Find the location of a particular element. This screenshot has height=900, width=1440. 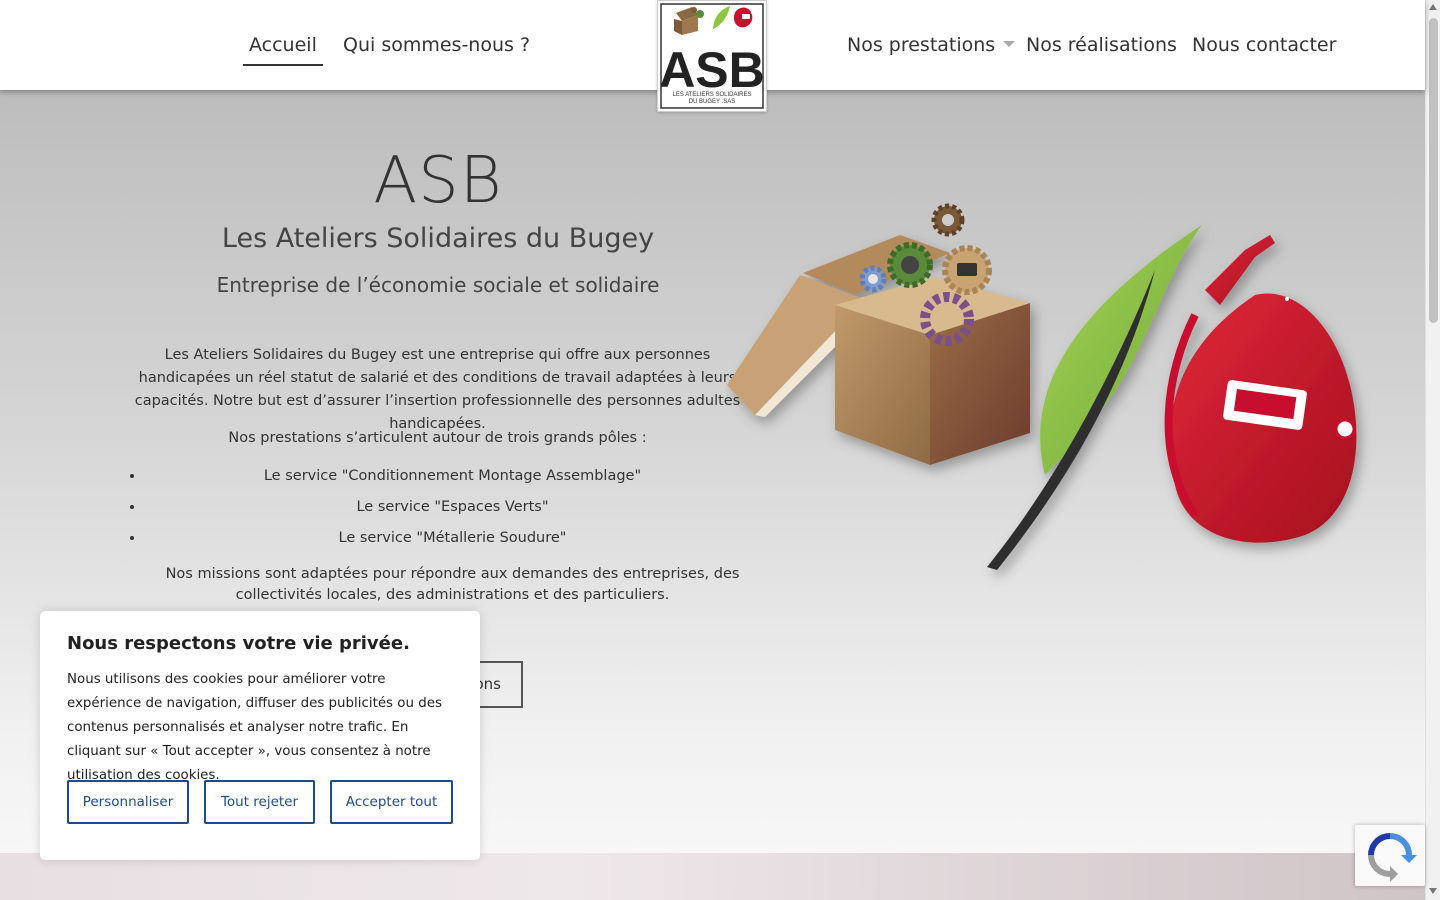

list-item: Le service "Espaces Verts" is located at coordinates (452, 510).